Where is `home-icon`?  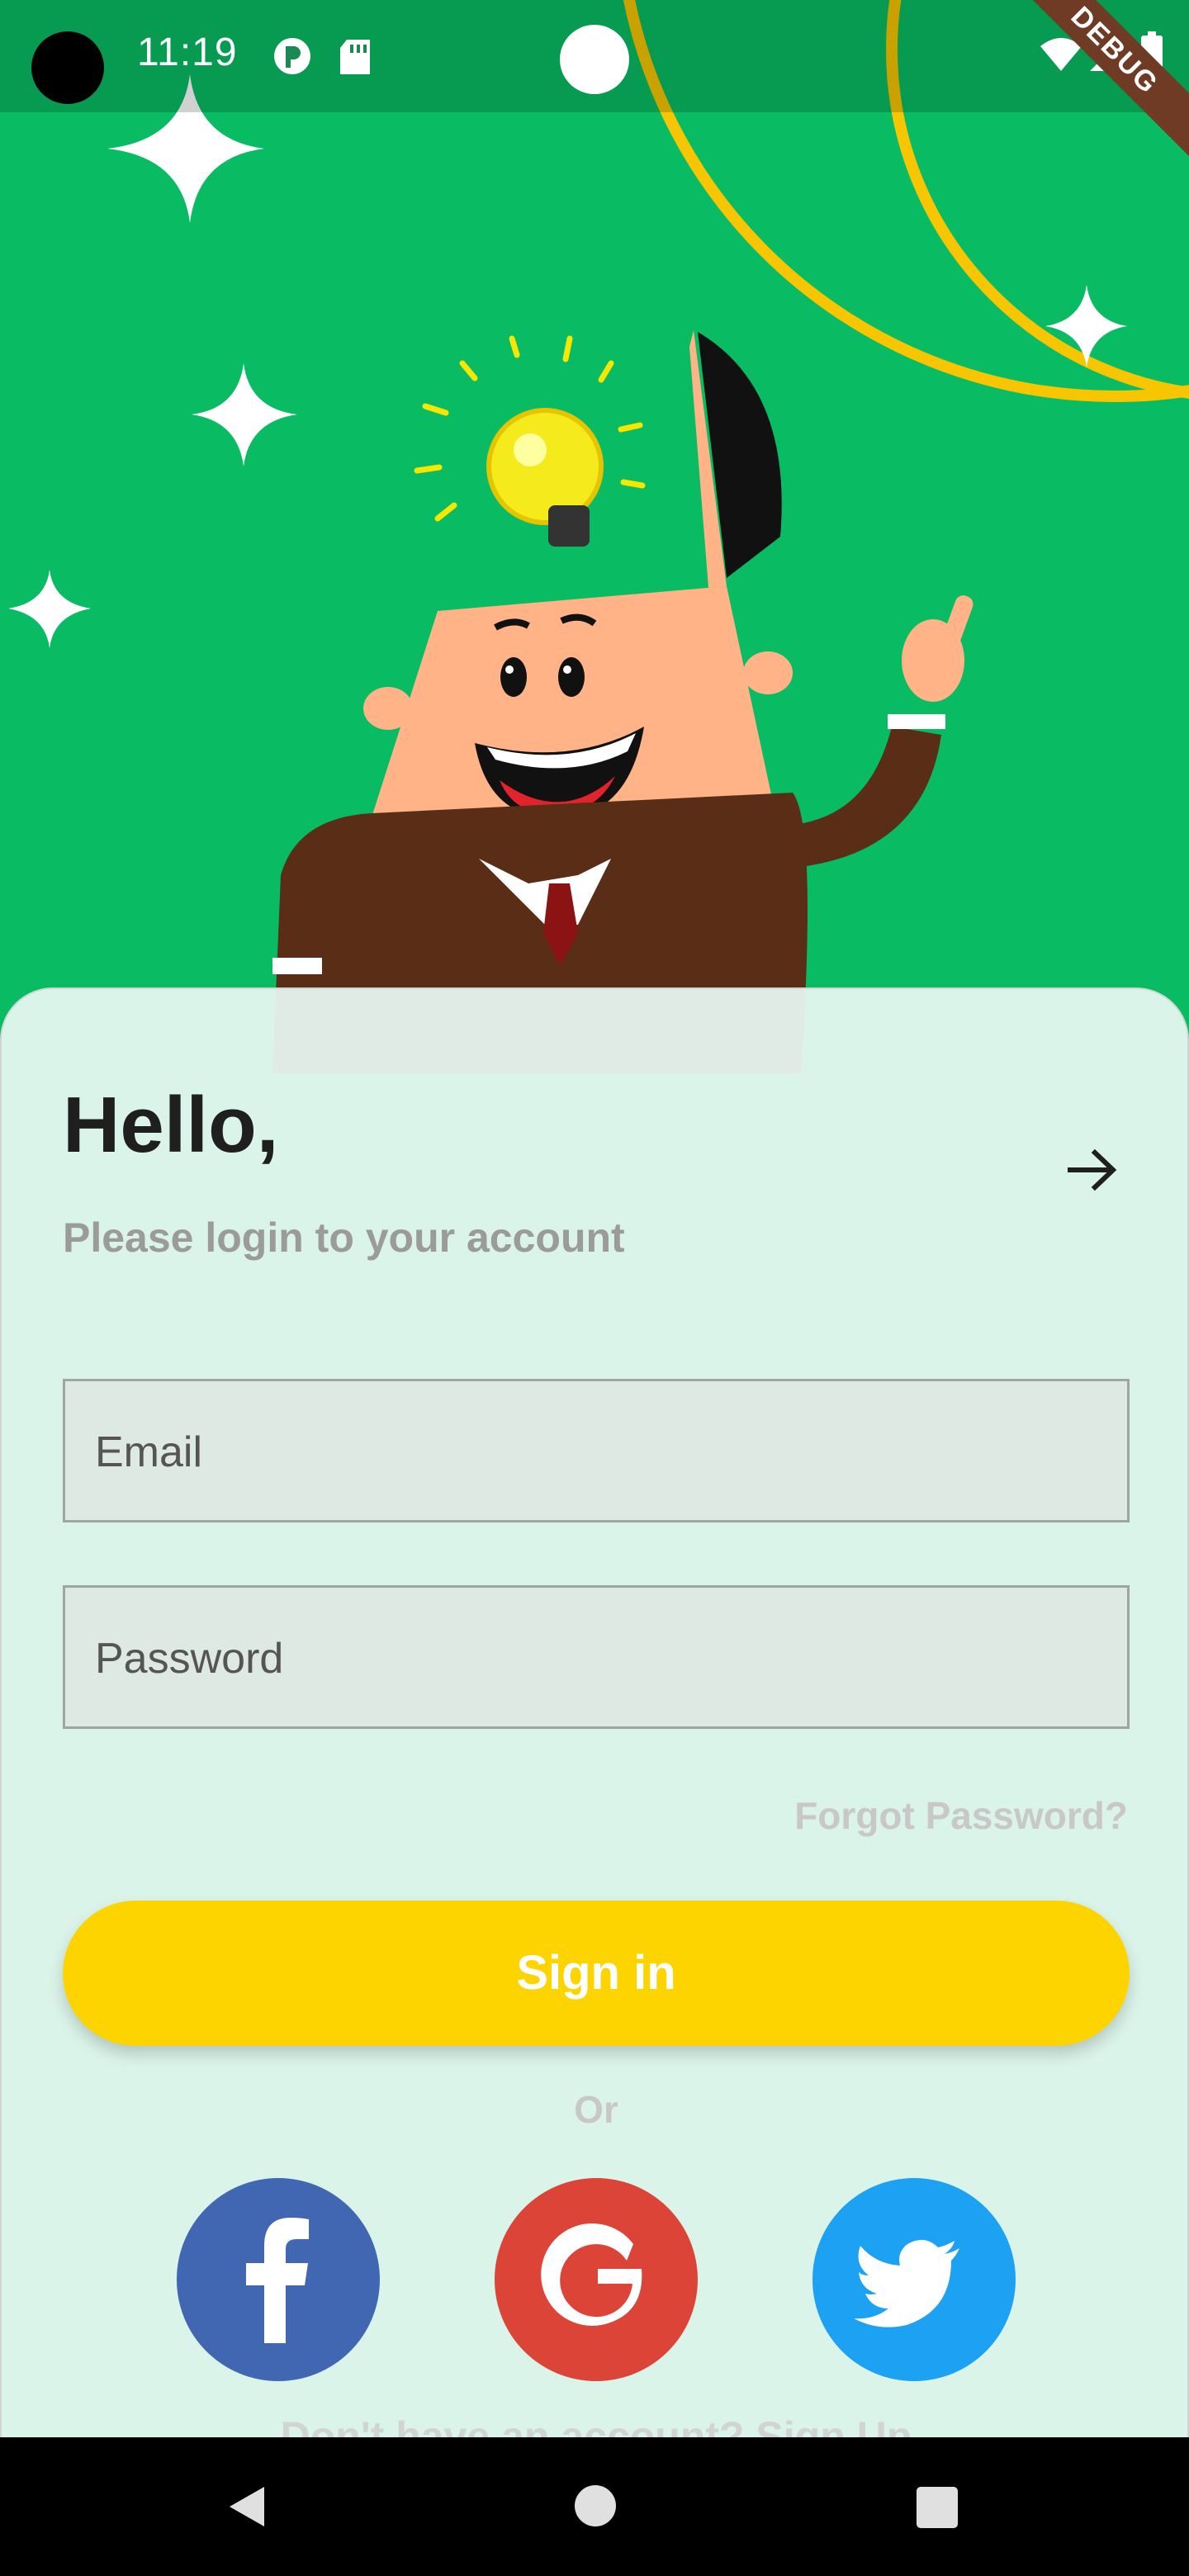 home-icon is located at coordinates (595, 2508).